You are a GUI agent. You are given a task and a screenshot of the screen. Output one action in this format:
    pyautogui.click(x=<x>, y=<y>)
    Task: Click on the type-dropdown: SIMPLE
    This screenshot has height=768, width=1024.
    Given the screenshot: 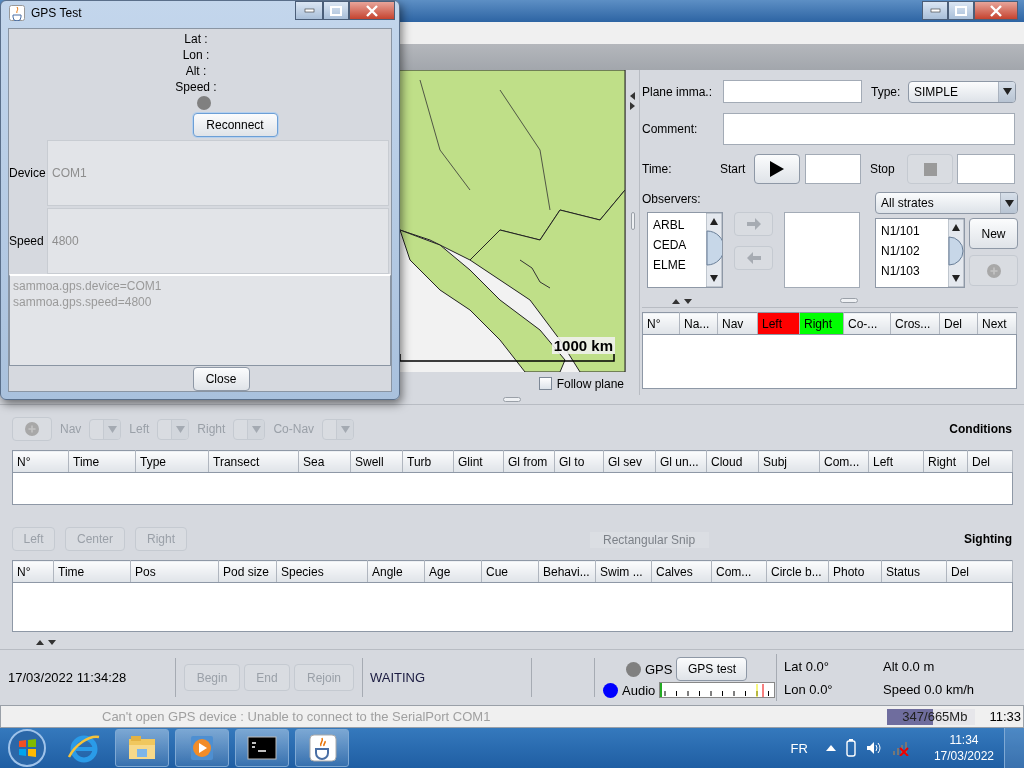 What is the action you would take?
    pyautogui.click(x=962, y=91)
    